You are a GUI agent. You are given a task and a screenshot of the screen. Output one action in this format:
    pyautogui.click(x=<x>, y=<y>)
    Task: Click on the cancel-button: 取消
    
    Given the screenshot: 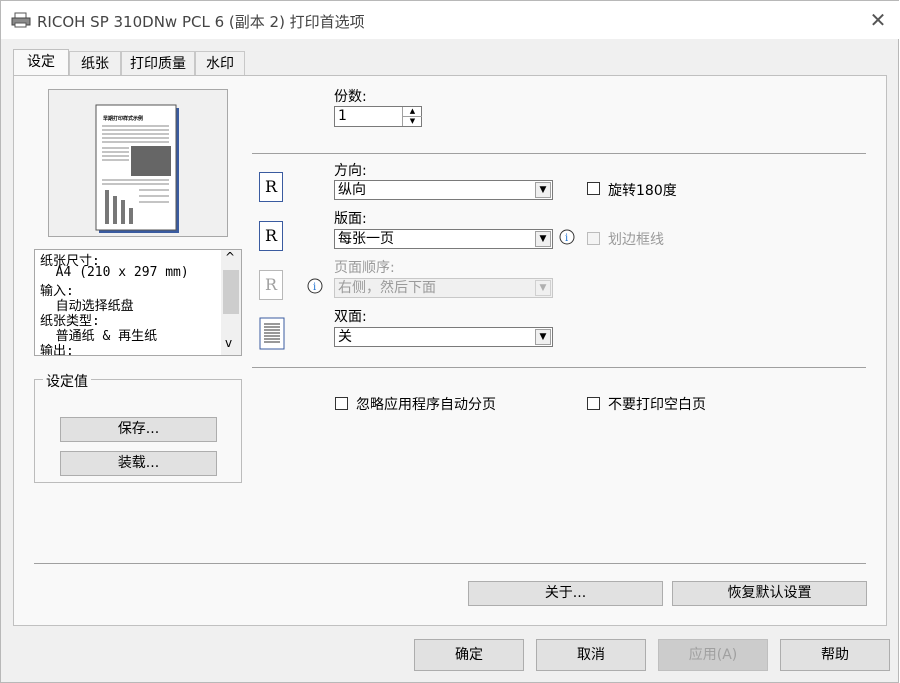 What is the action you would take?
    pyautogui.click(x=591, y=655)
    